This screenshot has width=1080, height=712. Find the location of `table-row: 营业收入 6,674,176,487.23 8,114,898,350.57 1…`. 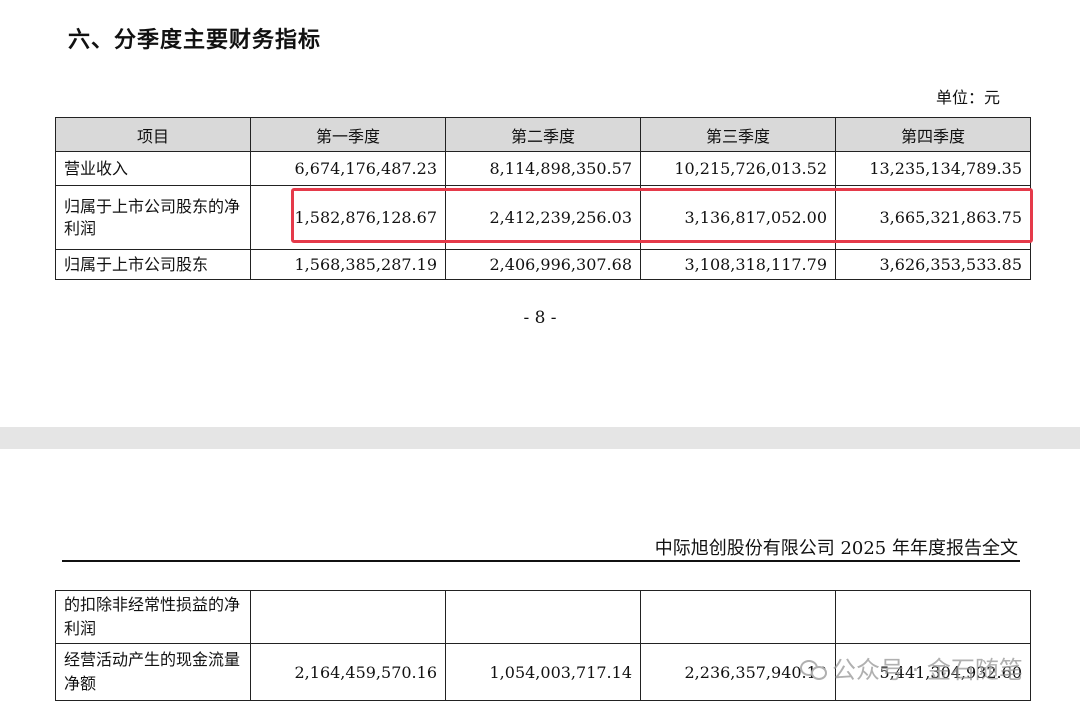

table-row: 营业收入 6,674,176,487.23 8,114,898,350.57 1… is located at coordinates (543, 168).